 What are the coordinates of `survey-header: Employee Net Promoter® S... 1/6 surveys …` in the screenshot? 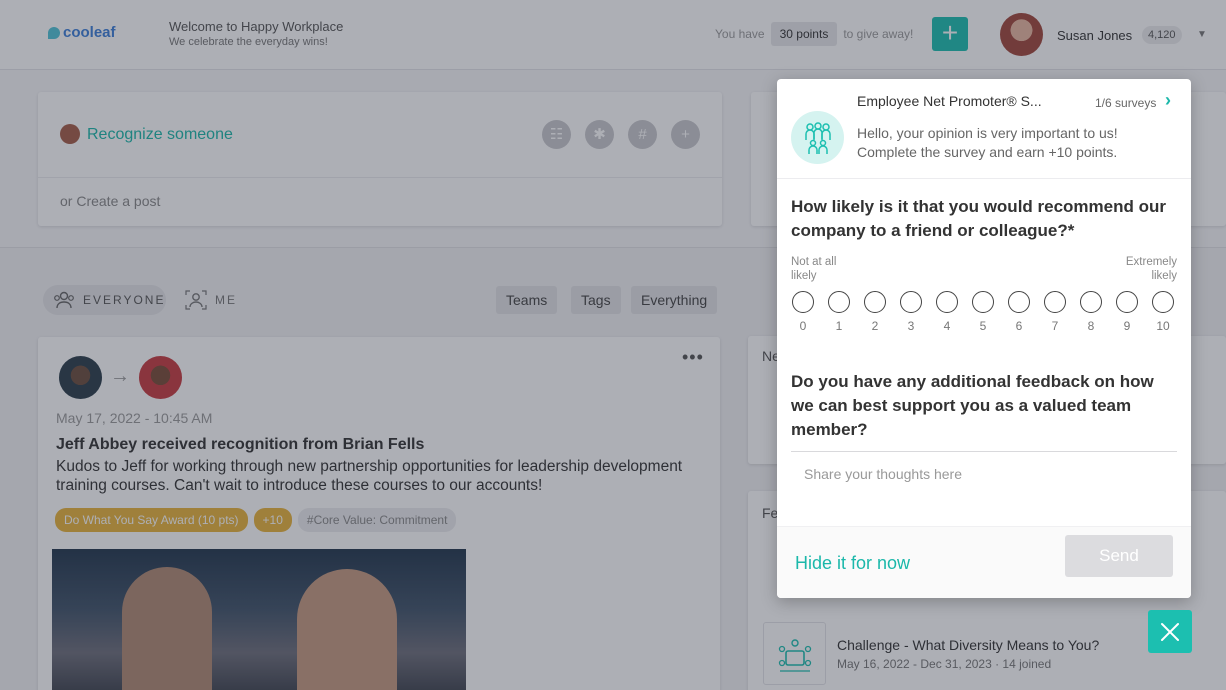 It's located at (984, 129).